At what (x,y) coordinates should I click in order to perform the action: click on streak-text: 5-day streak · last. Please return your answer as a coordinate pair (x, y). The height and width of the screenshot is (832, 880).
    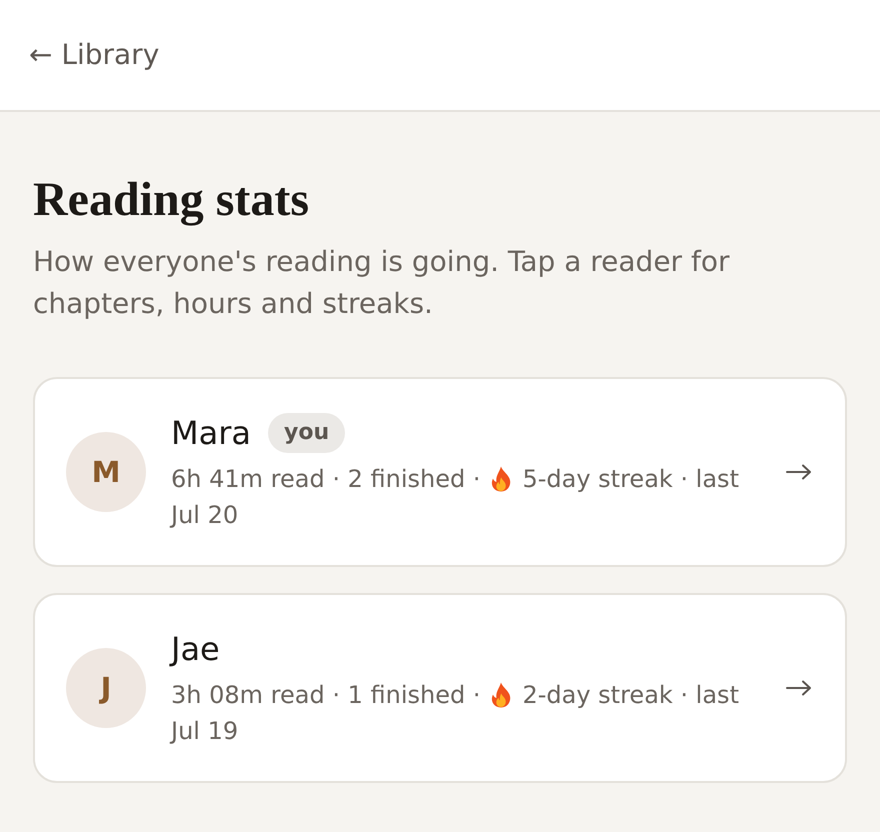
    Looking at the image, I should click on (630, 479).